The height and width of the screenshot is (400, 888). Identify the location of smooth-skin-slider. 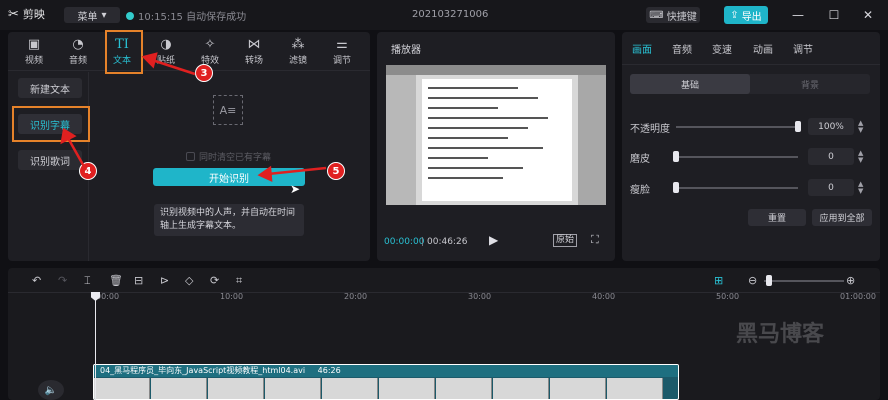
(737, 157).